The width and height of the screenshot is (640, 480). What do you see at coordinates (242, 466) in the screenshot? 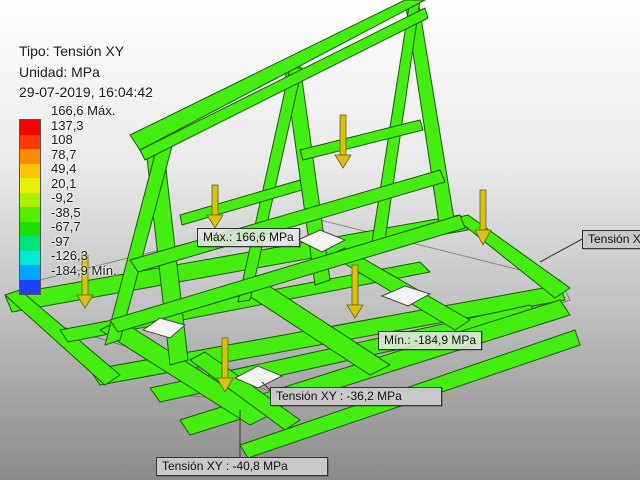
I see `probe-bottom-label: Tensión XY : -40,8 MPa` at bounding box center [242, 466].